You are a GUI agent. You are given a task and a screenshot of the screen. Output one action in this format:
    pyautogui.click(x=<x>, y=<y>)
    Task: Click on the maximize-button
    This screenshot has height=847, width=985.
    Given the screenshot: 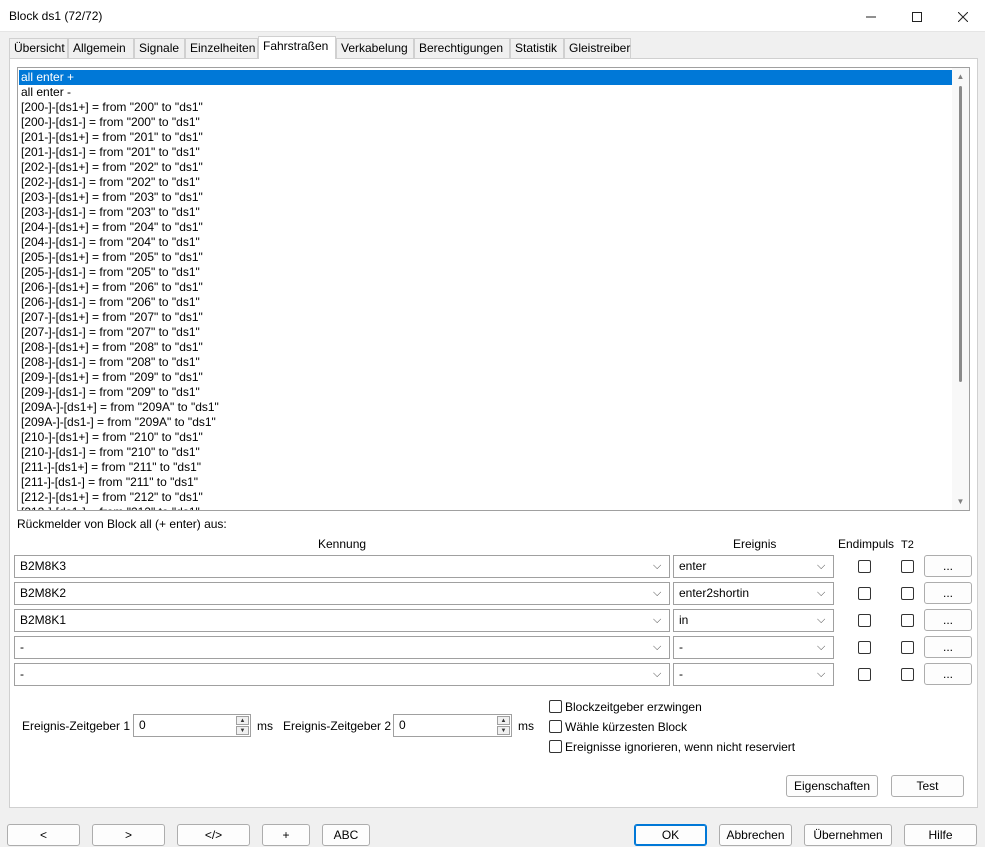 What is the action you would take?
    pyautogui.click(x=917, y=16)
    